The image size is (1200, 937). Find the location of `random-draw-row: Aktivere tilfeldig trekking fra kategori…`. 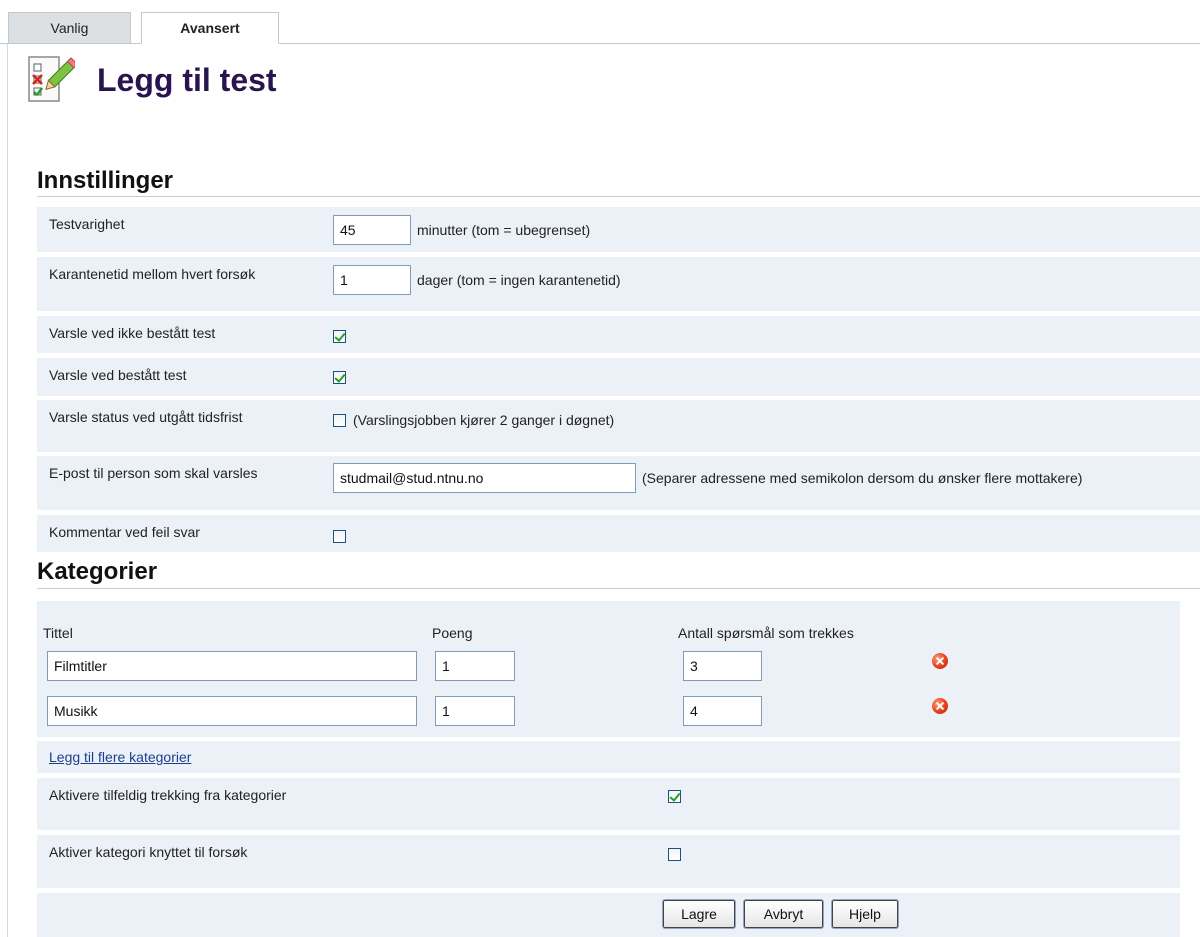

random-draw-row: Aktivere tilfeldig trekking fra kategori… is located at coordinates (608, 804).